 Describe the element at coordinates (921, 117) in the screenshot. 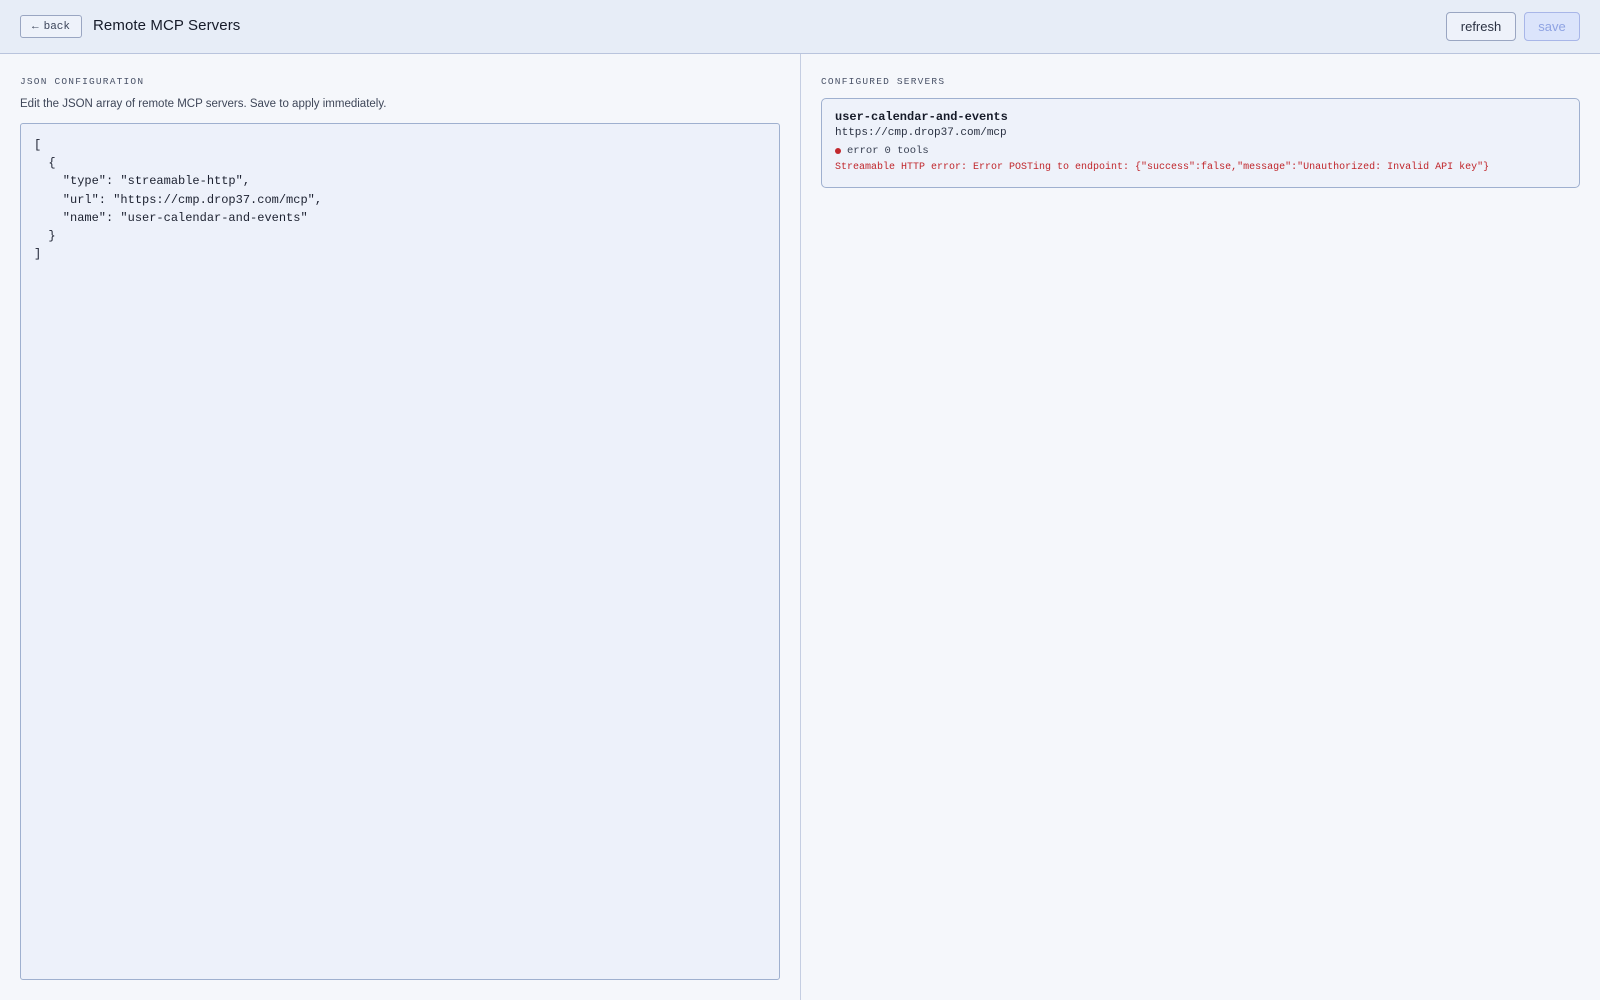

I see `server-name: user-calendar-and-events` at that location.